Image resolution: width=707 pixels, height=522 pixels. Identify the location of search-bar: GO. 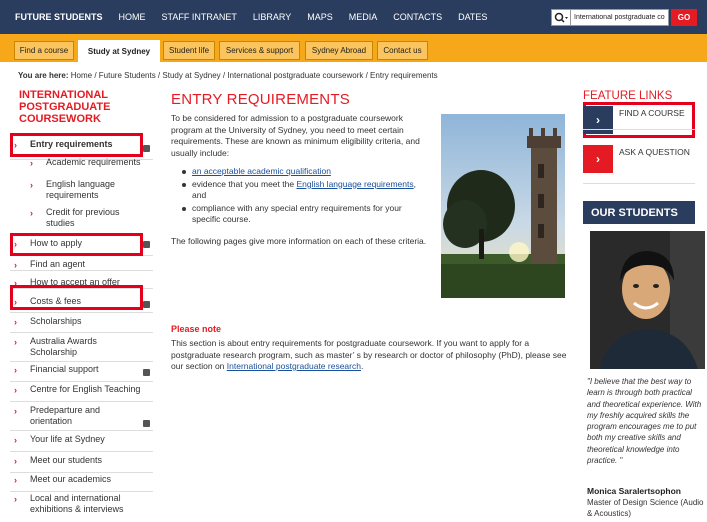
(624, 17).